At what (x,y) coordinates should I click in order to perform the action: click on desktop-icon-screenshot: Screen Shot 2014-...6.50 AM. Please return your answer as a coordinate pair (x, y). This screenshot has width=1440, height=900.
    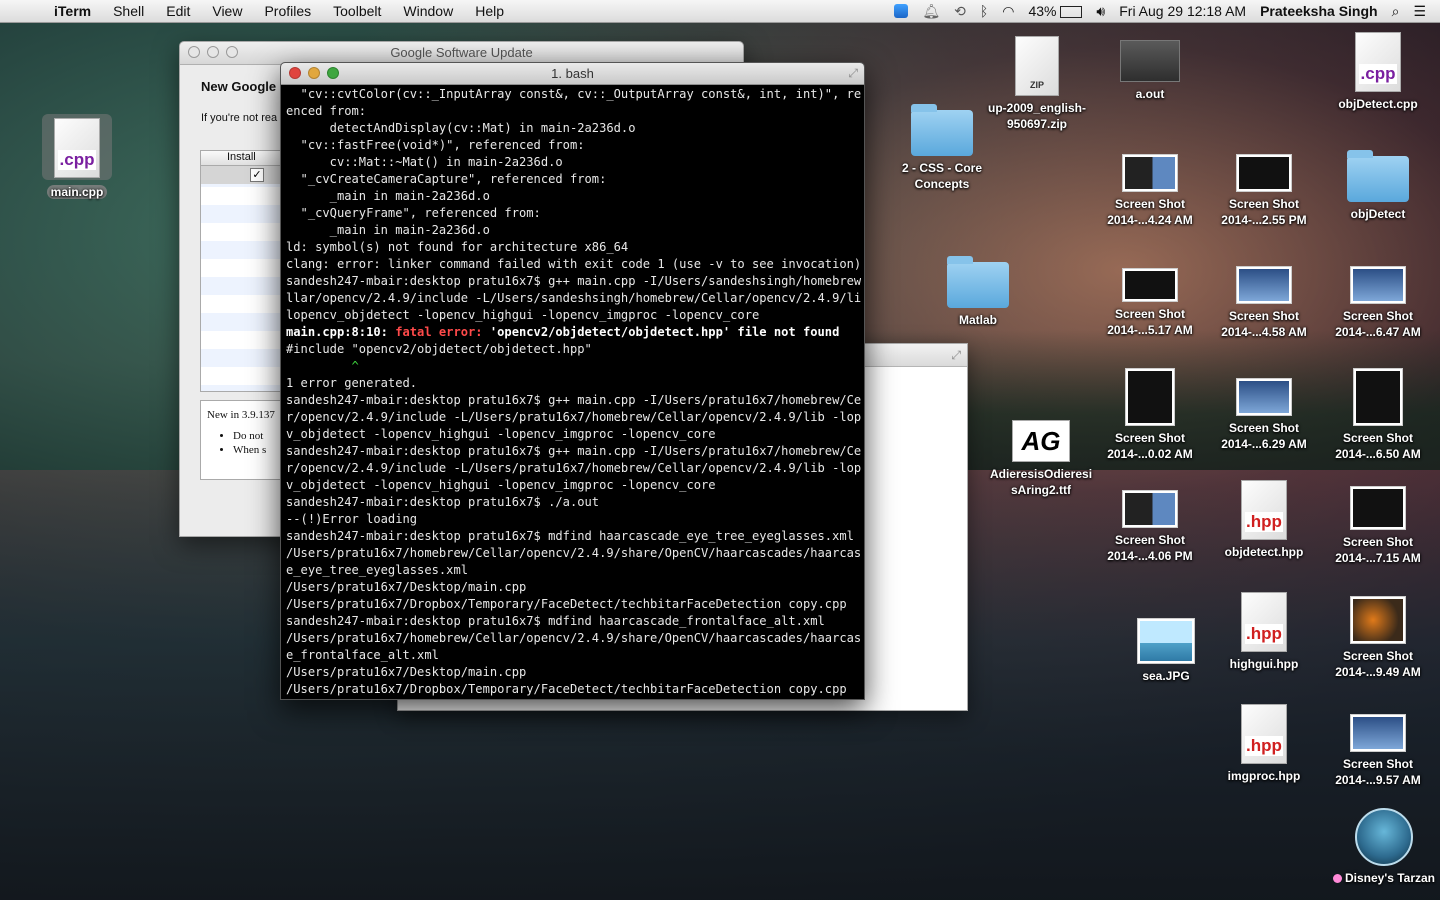
    Looking at the image, I should click on (1378, 415).